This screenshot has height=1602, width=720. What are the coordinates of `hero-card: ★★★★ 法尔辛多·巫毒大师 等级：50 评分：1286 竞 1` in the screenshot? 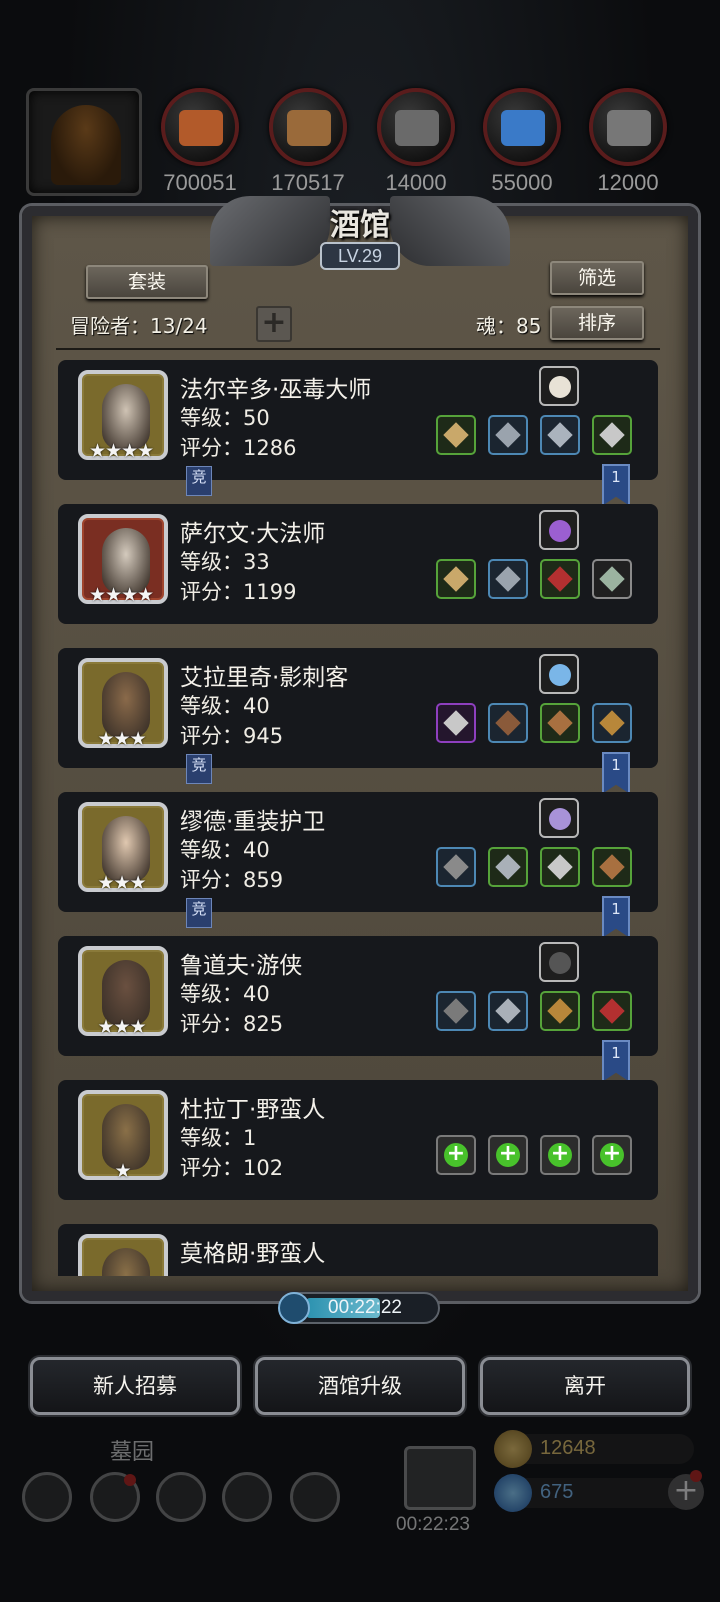 It's located at (359, 432).